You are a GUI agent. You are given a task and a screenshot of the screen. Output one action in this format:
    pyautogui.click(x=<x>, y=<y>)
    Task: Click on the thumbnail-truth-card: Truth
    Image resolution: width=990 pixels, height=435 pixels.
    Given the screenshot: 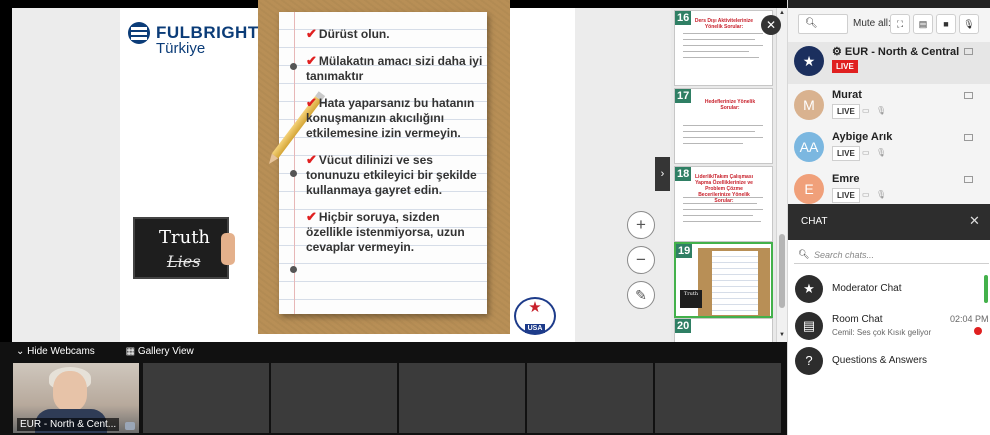 What is the action you would take?
    pyautogui.click(x=691, y=299)
    